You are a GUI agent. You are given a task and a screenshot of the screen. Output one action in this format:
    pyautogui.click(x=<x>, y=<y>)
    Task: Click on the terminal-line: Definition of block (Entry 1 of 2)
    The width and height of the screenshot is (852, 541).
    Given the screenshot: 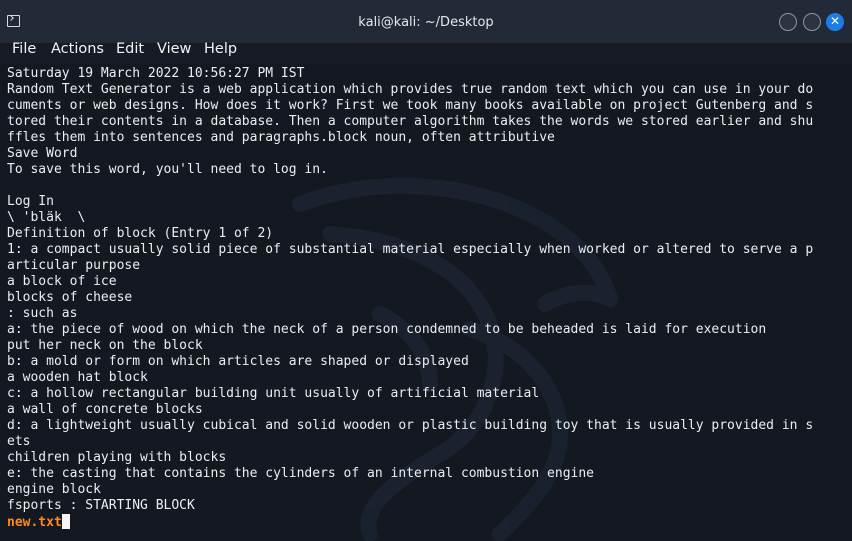 What is the action you would take?
    pyautogui.click(x=140, y=233)
    